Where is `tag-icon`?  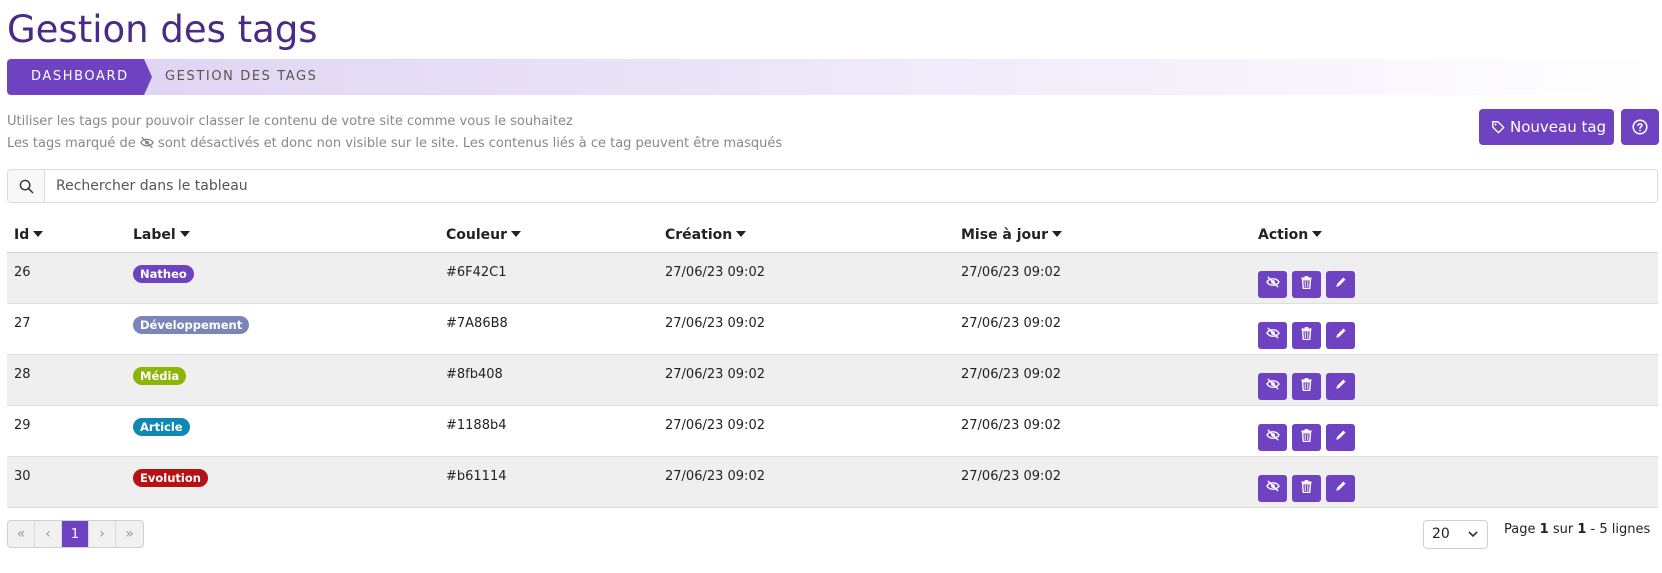 tag-icon is located at coordinates (1498, 127).